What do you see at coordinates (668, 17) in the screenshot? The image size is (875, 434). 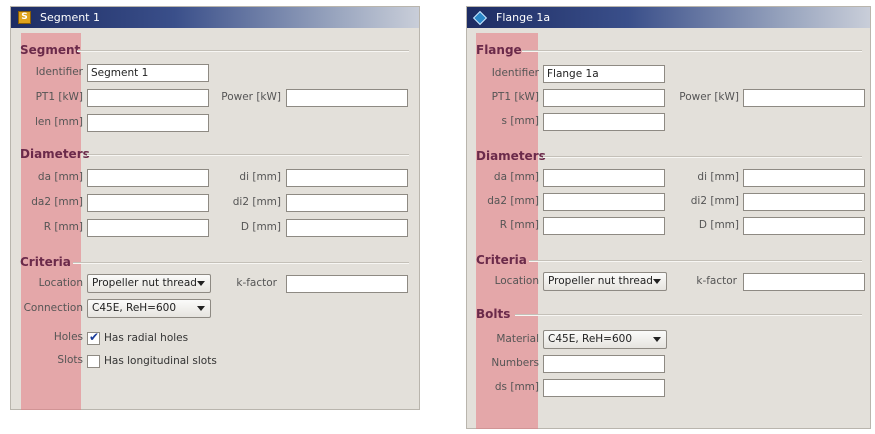 I see `flange-title-bar: Flange 1a` at bounding box center [668, 17].